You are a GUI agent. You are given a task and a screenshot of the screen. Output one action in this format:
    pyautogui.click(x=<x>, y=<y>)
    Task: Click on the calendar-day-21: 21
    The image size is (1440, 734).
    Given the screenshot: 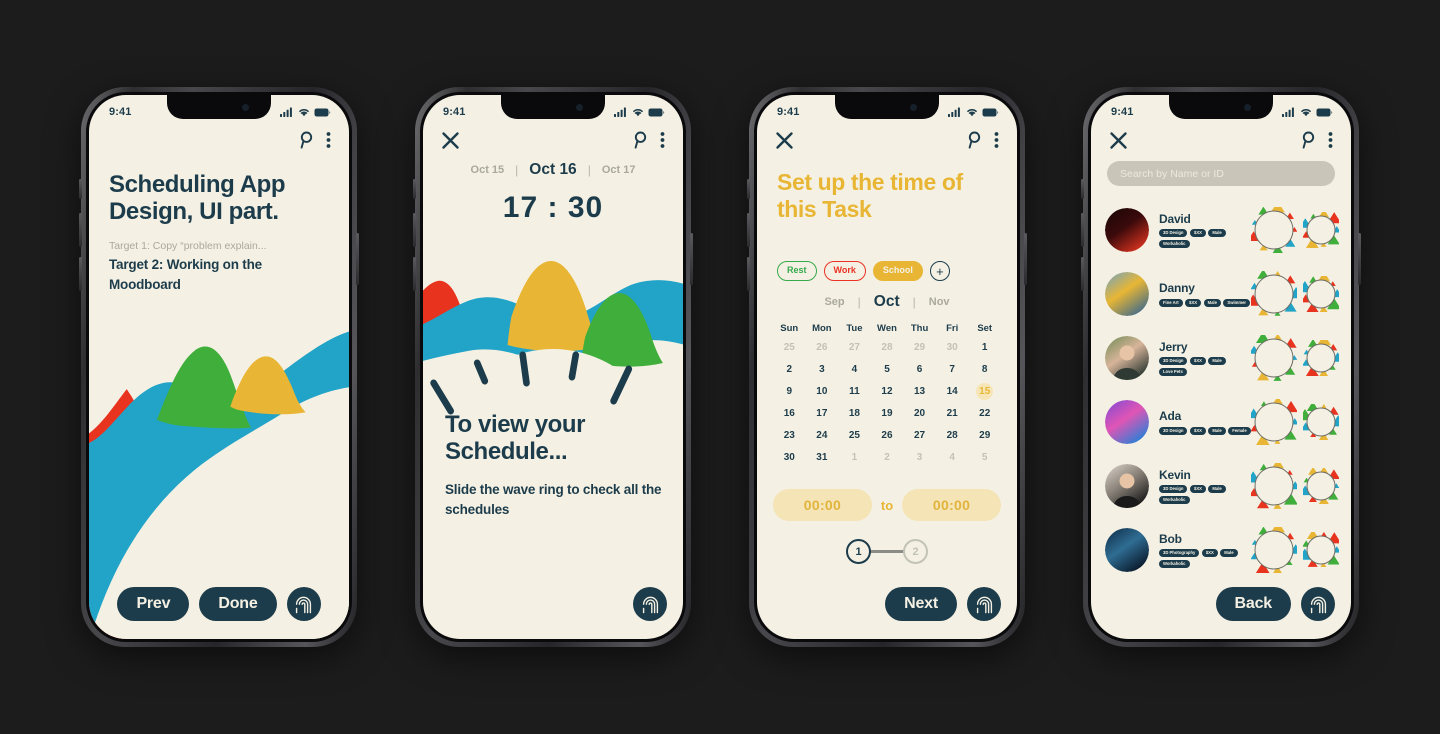 What is the action you would take?
    pyautogui.click(x=952, y=413)
    